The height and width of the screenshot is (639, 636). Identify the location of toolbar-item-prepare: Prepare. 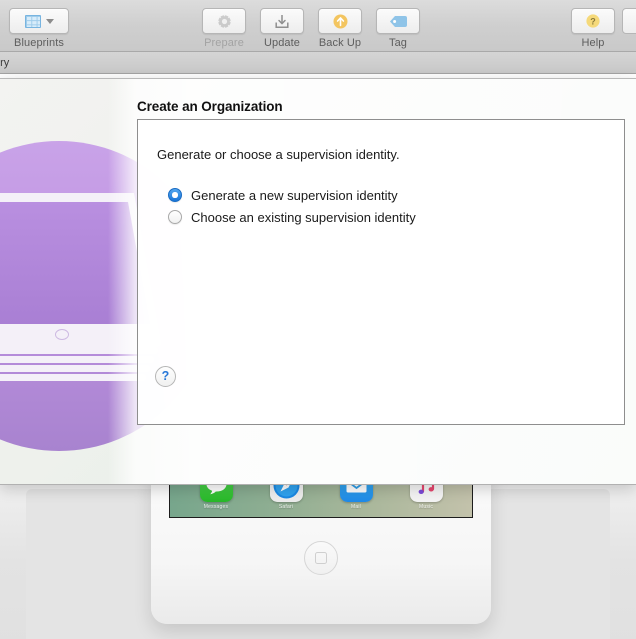
(224, 28).